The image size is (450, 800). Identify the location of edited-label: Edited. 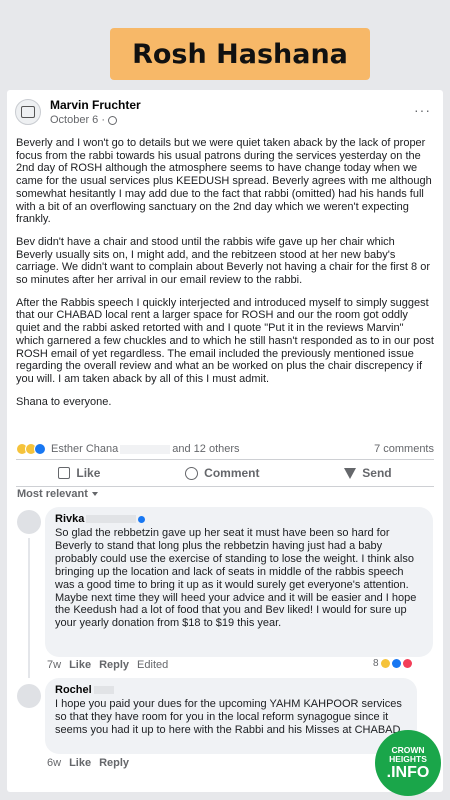
(153, 665).